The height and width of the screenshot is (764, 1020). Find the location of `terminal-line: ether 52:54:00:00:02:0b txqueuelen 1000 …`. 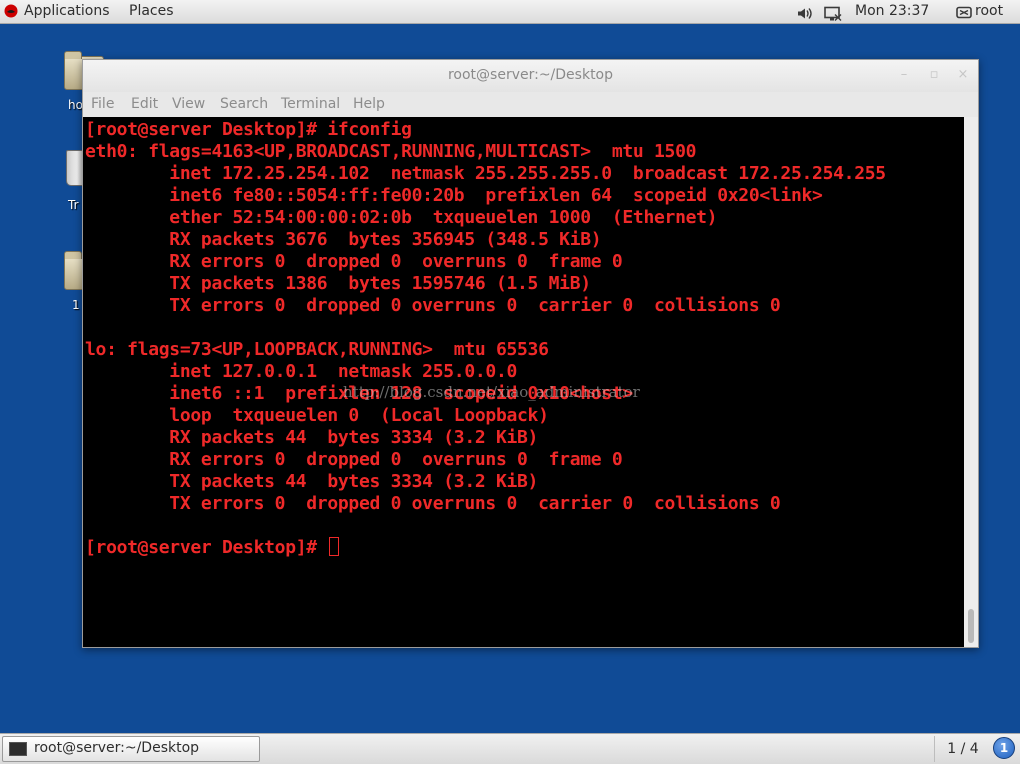

terminal-line: ether 52:54:00:00:02:0b txqueuelen 1000 … is located at coordinates (401, 217).